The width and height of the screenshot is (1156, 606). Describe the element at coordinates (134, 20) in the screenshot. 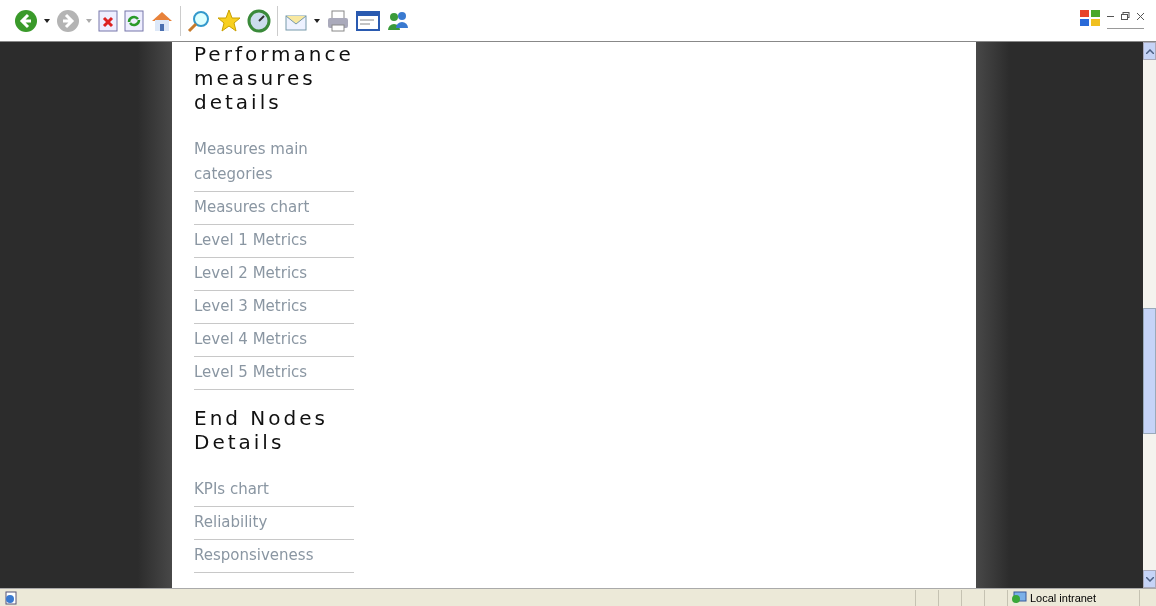

I see `refresh-icon` at that location.